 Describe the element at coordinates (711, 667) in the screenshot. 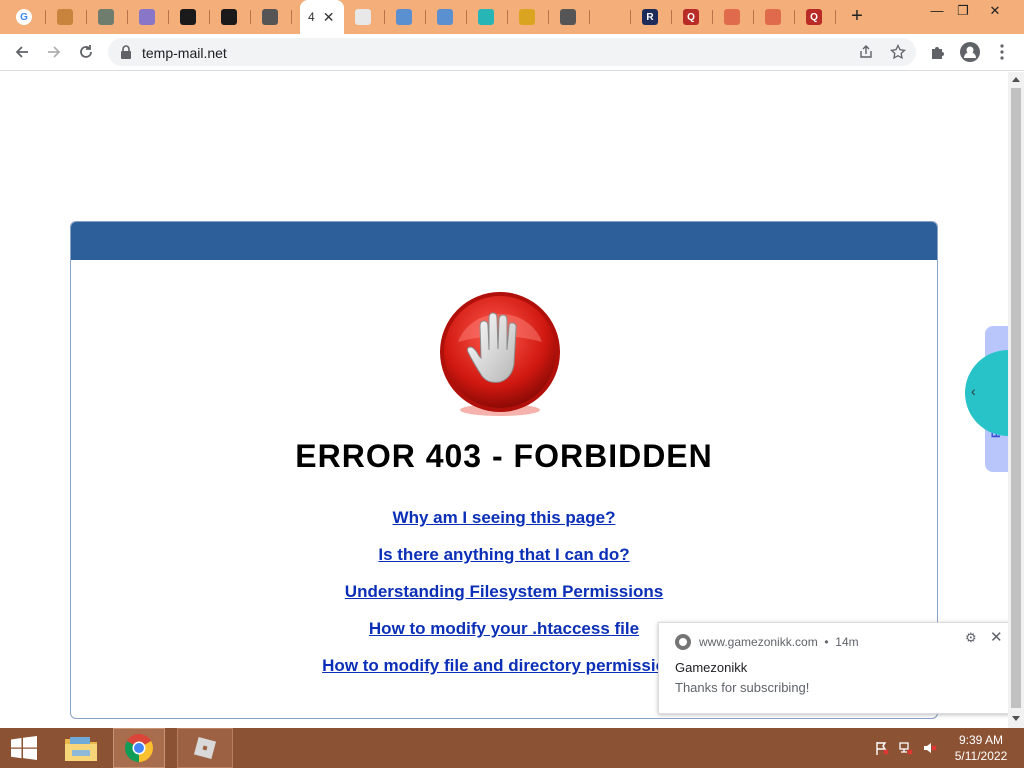

I see `notification-title: Gamezonikk` at that location.